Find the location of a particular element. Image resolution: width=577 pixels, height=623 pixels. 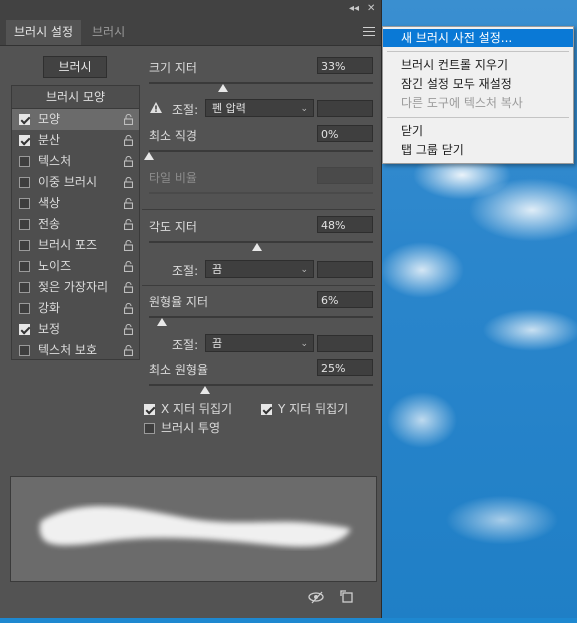

min-roundness-track is located at coordinates (261, 385).